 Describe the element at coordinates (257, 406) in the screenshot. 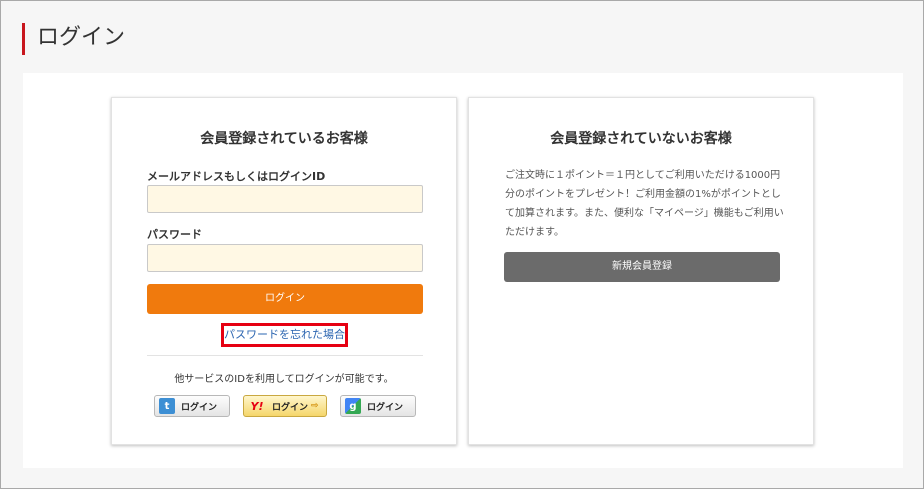

I see `yahoo-icon: Y!` at that location.